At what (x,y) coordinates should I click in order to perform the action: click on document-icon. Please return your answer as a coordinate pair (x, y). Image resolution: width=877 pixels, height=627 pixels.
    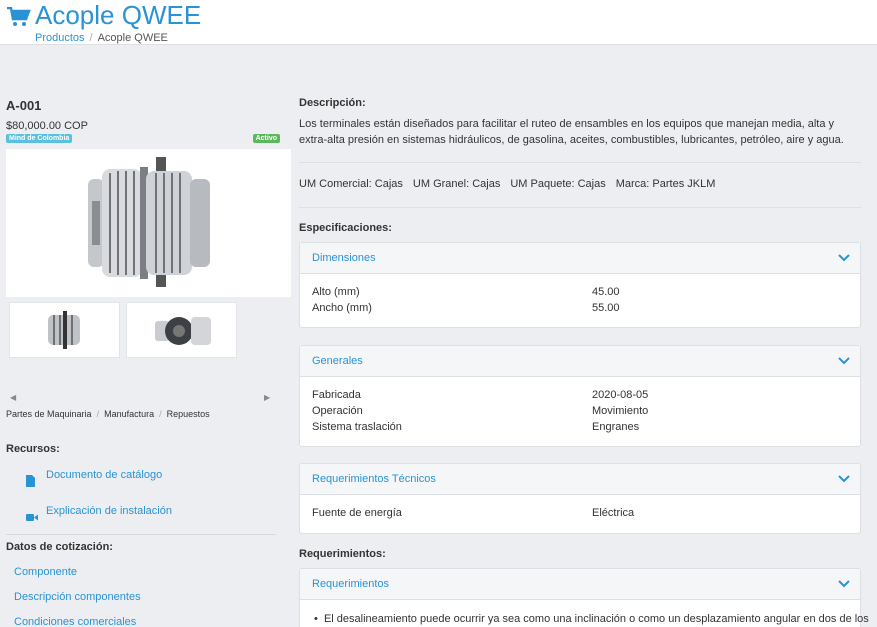
    Looking at the image, I should click on (30, 481).